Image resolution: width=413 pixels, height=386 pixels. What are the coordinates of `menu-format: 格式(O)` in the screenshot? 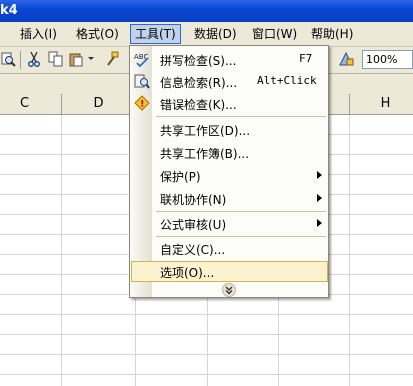 It's located at (97, 34).